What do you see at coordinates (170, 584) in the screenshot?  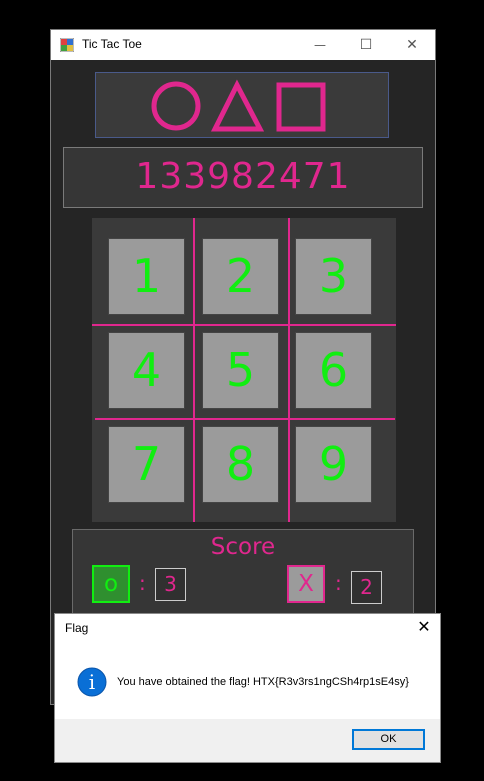 I see `player-o-score: 3` at bounding box center [170, 584].